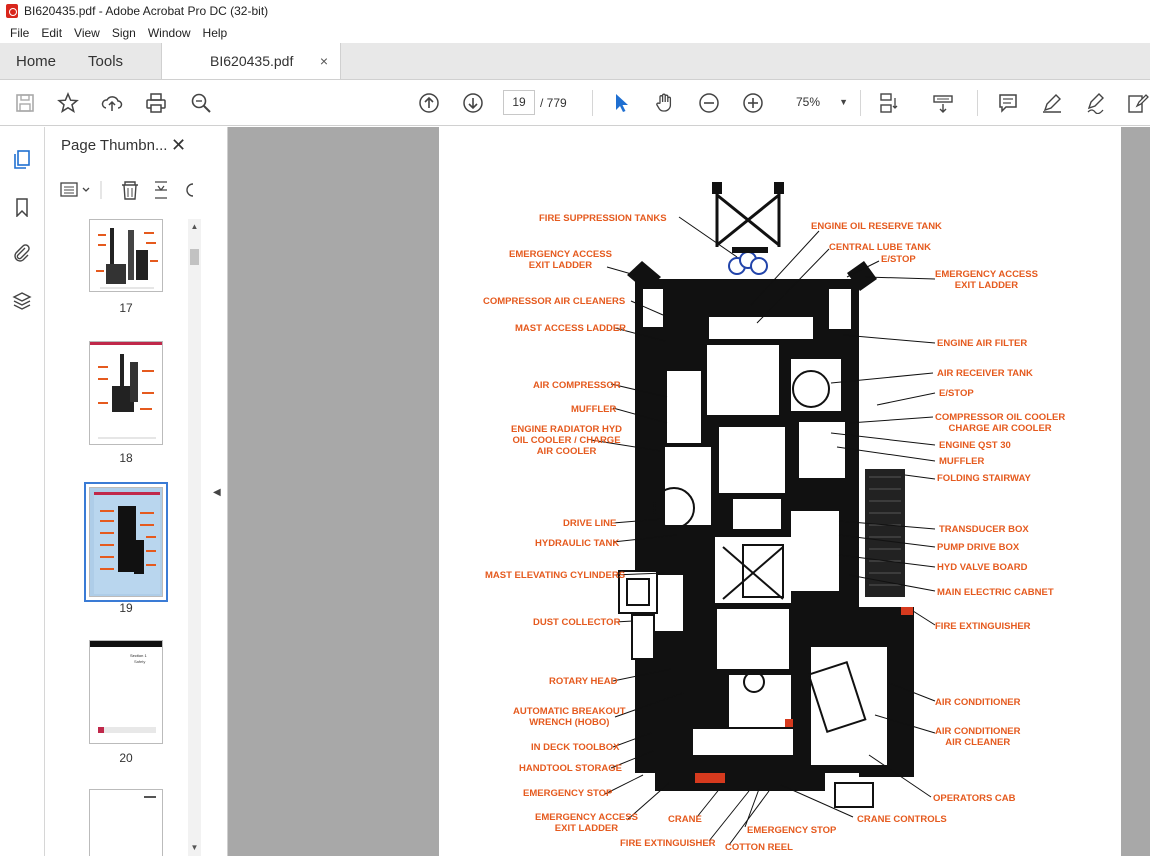 The image size is (1150, 856). I want to click on callout-air-conditioner: AIR CONDITIONER, so click(978, 702).